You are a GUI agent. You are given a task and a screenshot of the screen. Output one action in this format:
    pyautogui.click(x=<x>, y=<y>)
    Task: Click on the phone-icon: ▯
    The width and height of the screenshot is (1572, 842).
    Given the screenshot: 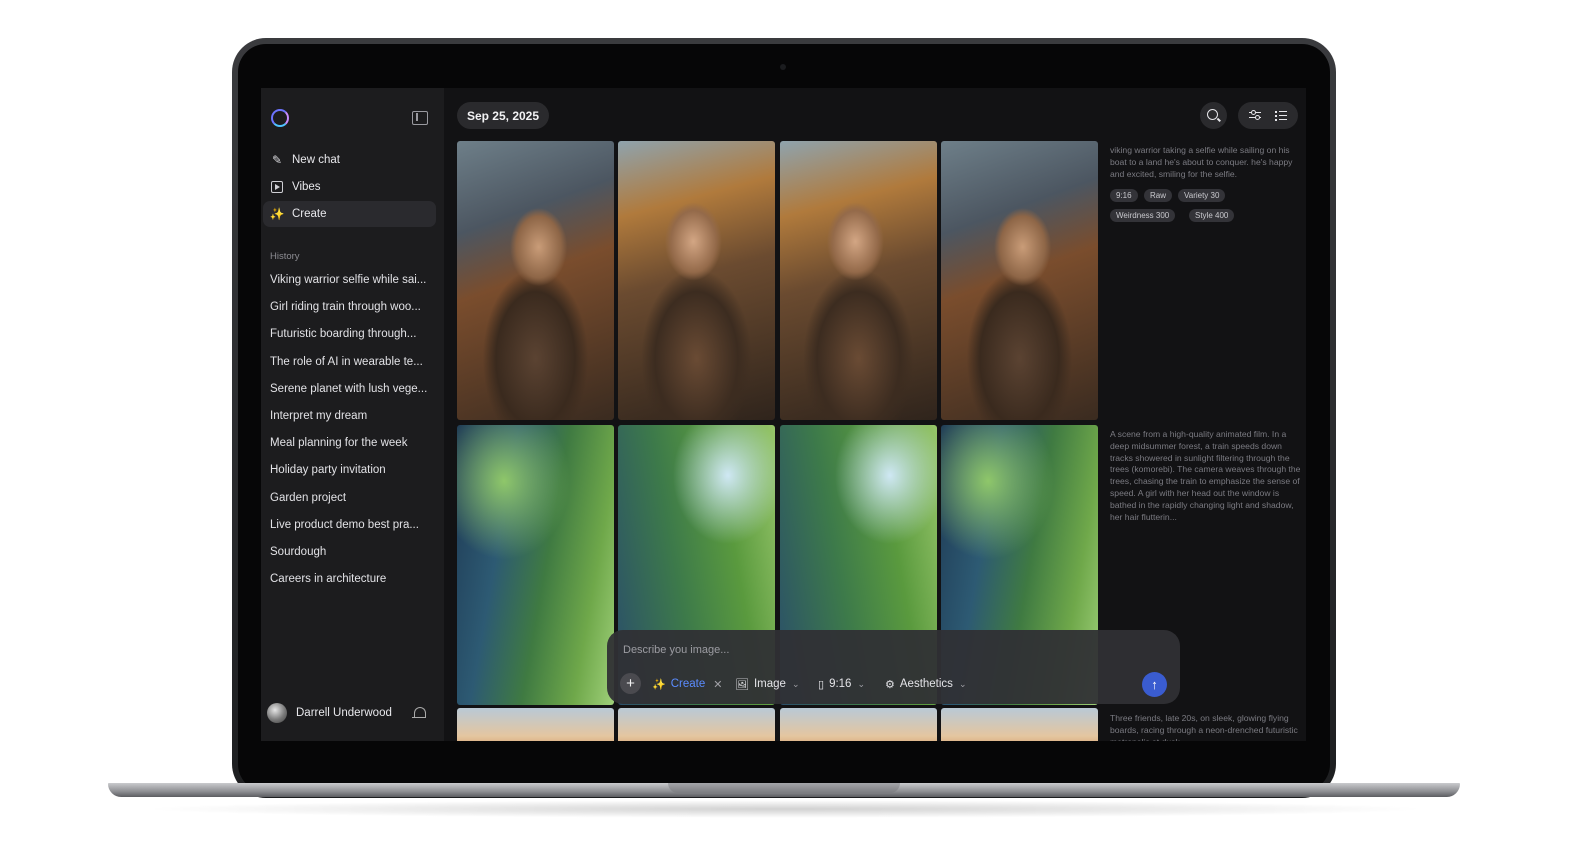 What is the action you would take?
    pyautogui.click(x=821, y=684)
    